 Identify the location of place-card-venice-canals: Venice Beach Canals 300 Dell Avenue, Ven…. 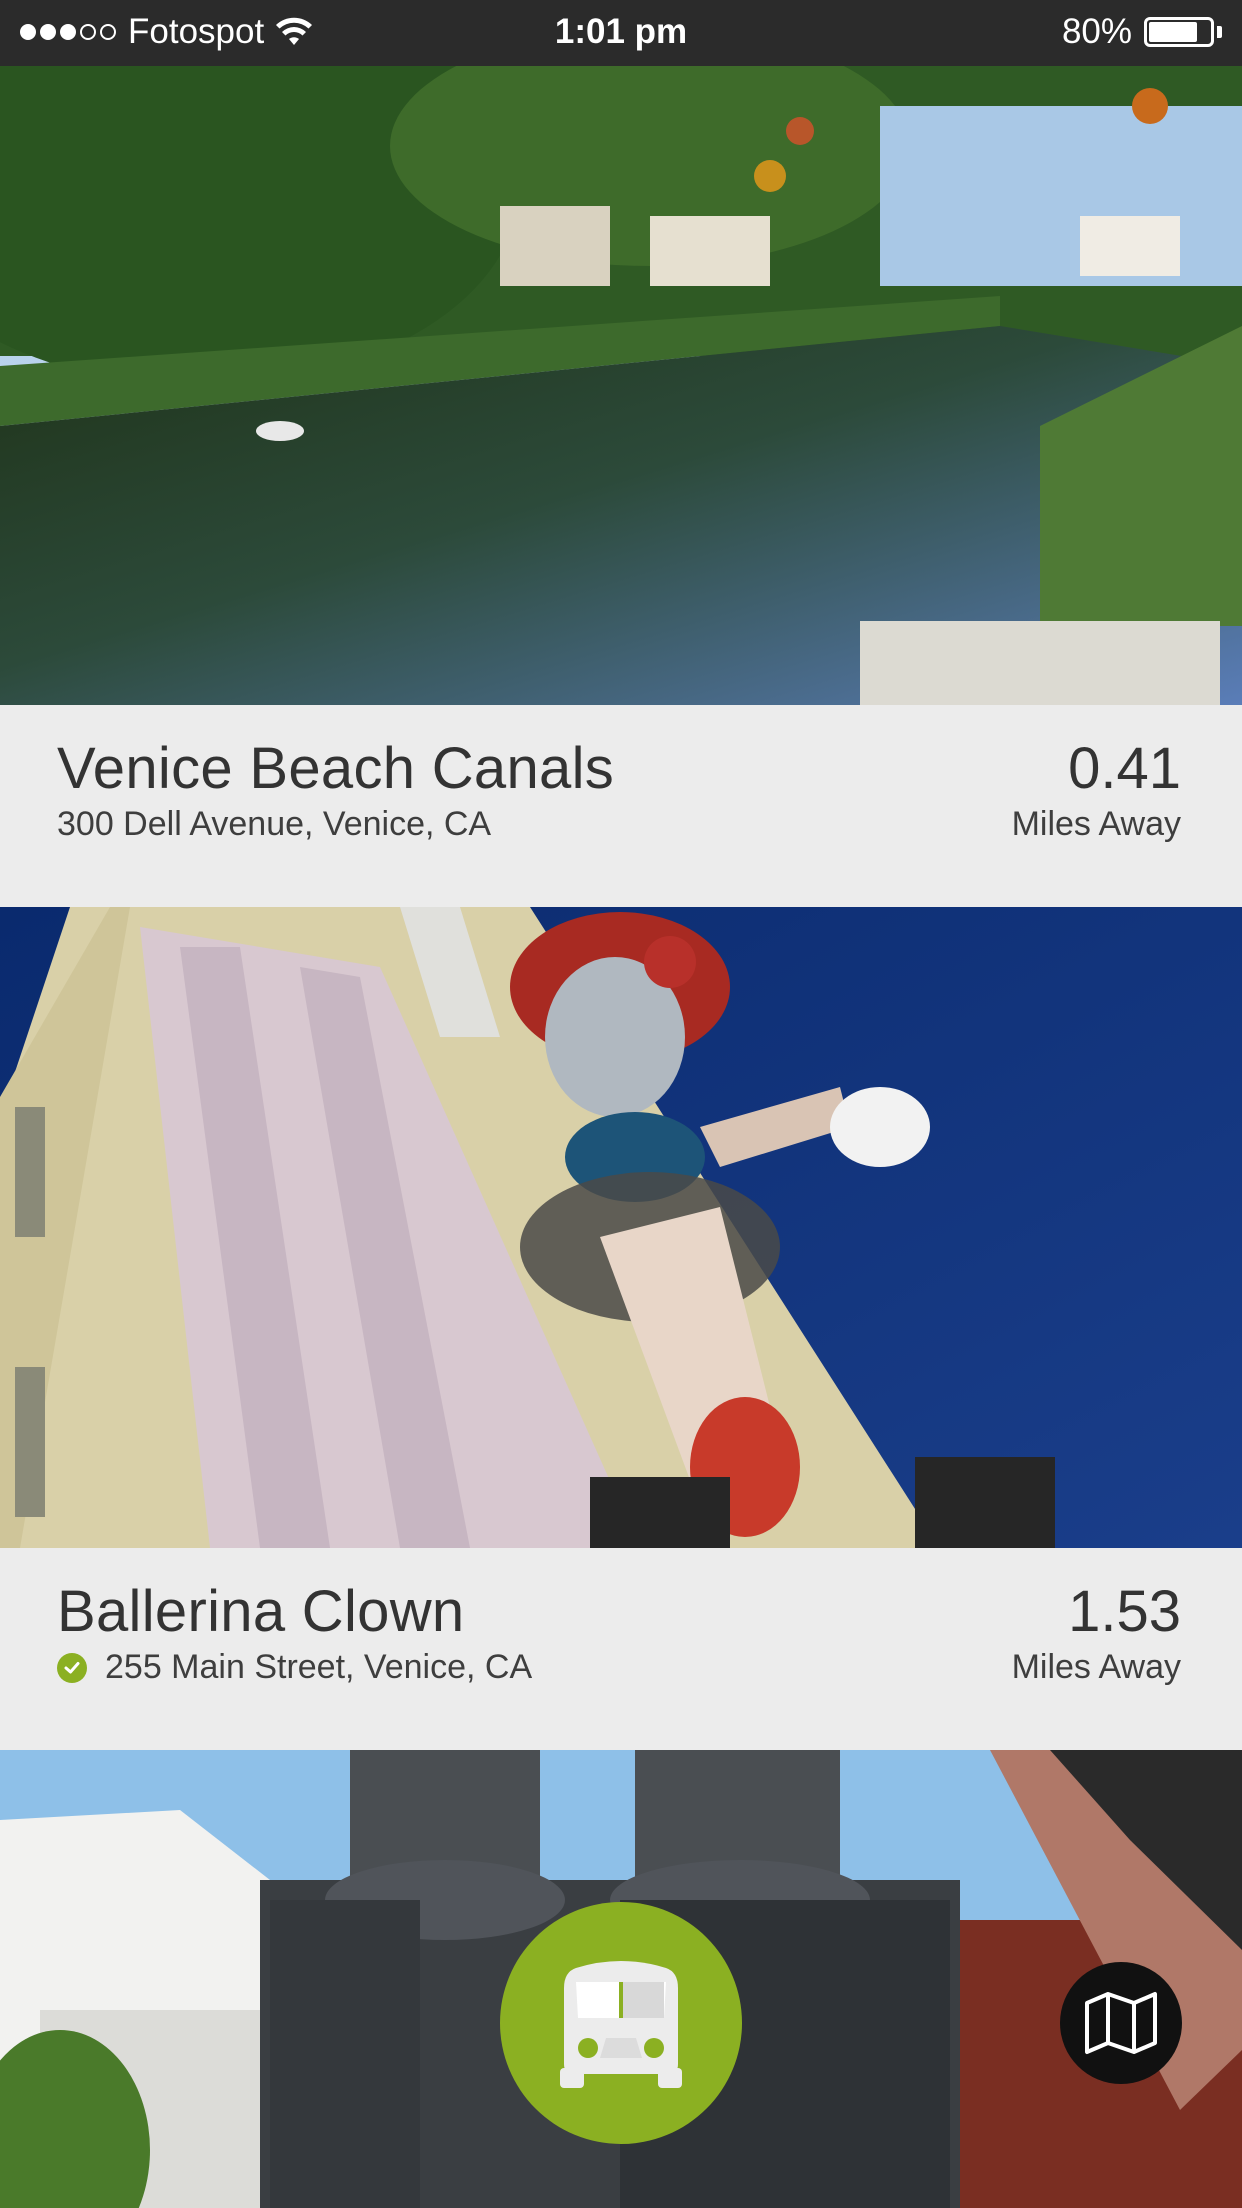
(621, 806).